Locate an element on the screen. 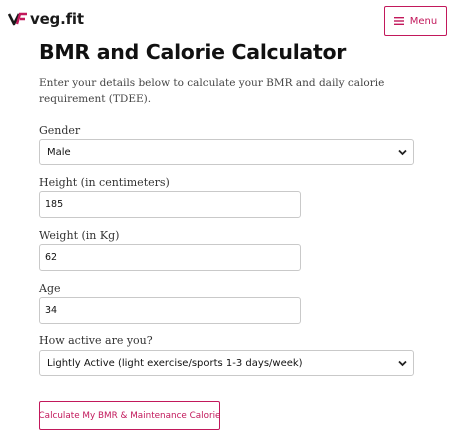 The width and height of the screenshot is (450, 432). age-input: 34 is located at coordinates (170, 310).